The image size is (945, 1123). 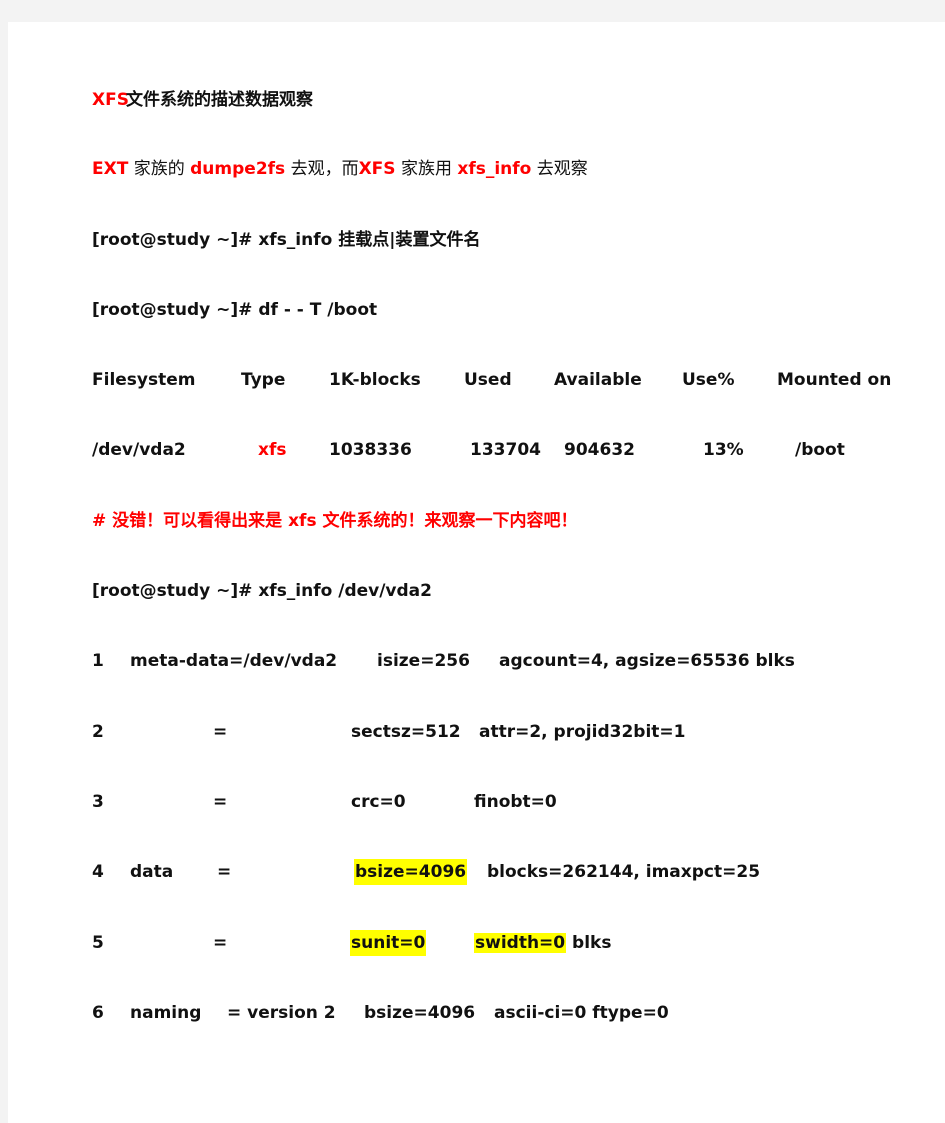 What do you see at coordinates (152, 872) in the screenshot?
I see `xfs-info-section: data` at bounding box center [152, 872].